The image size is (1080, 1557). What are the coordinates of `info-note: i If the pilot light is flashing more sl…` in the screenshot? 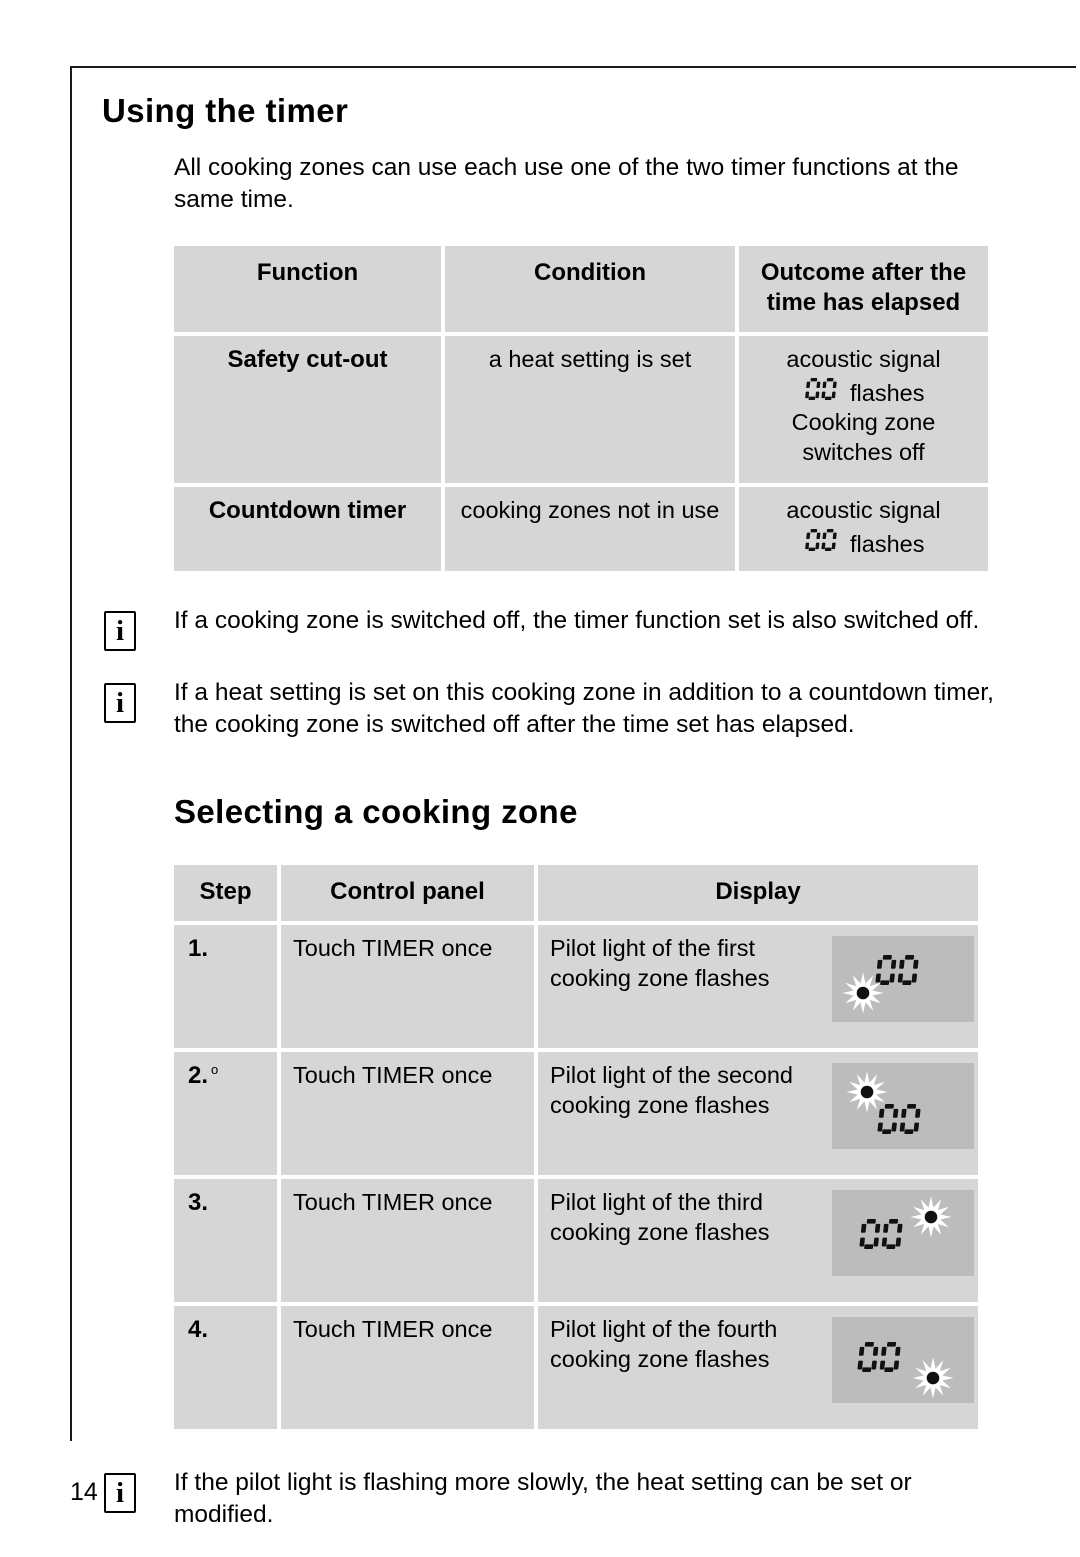 It's located at (554, 1499).